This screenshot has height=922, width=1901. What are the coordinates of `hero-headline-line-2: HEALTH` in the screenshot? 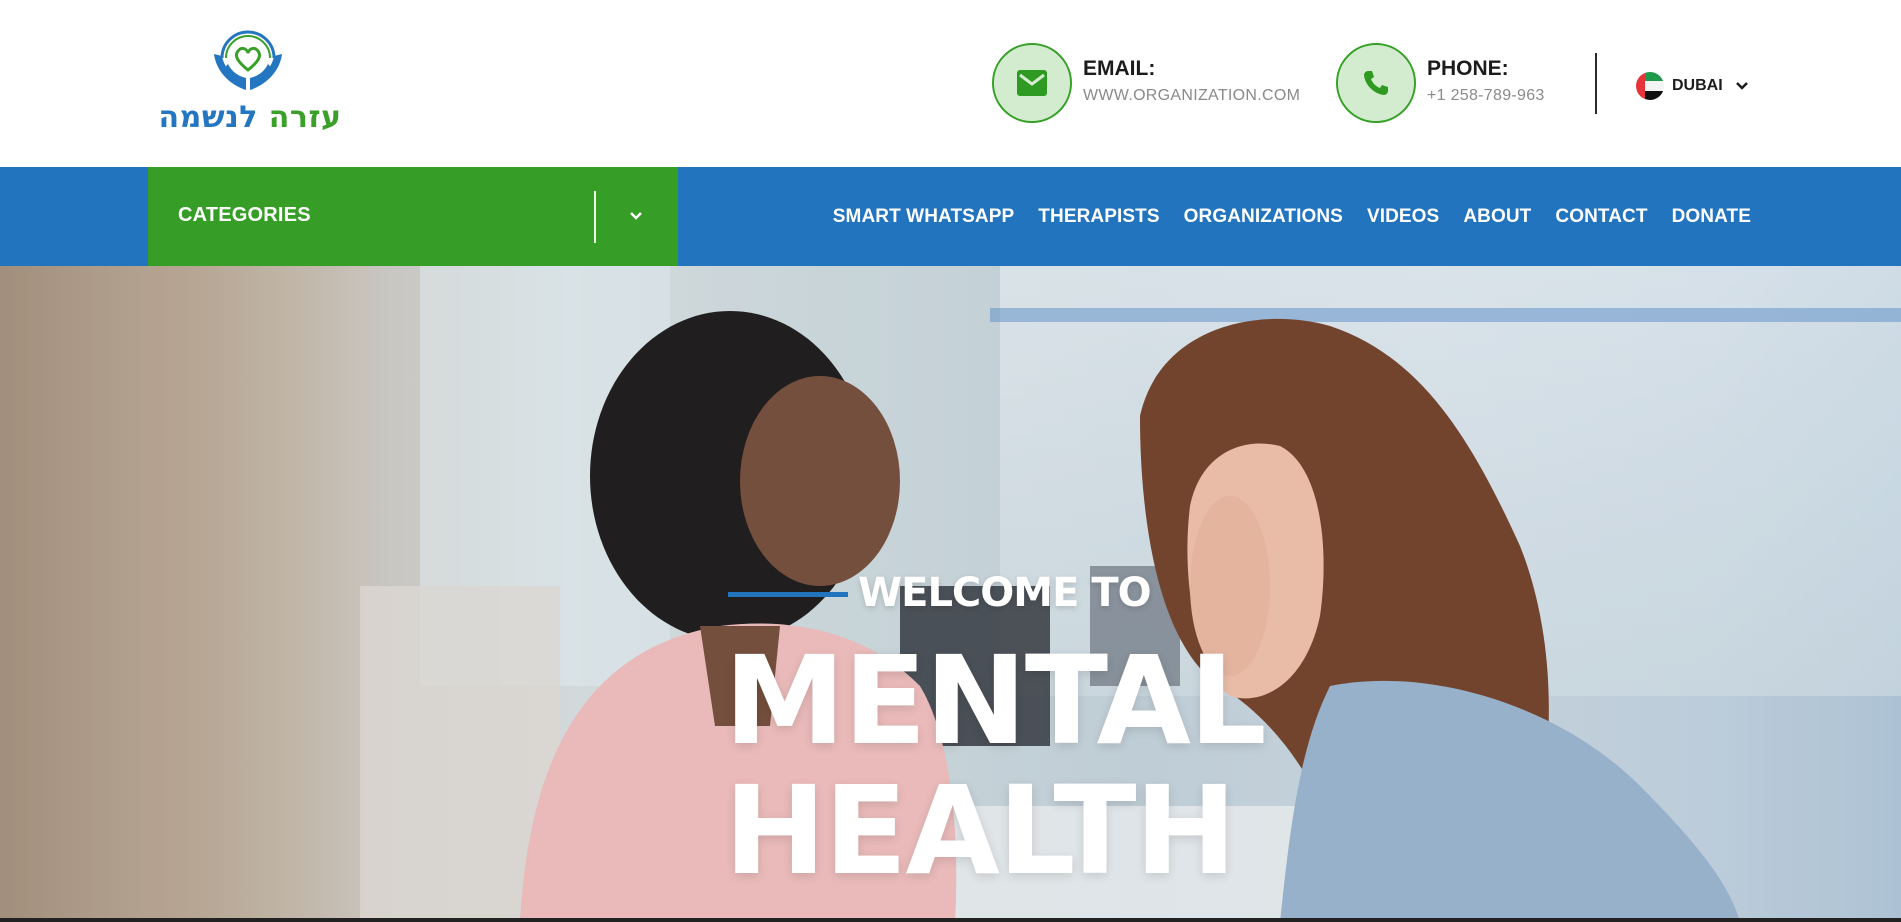 It's located at (980, 831).